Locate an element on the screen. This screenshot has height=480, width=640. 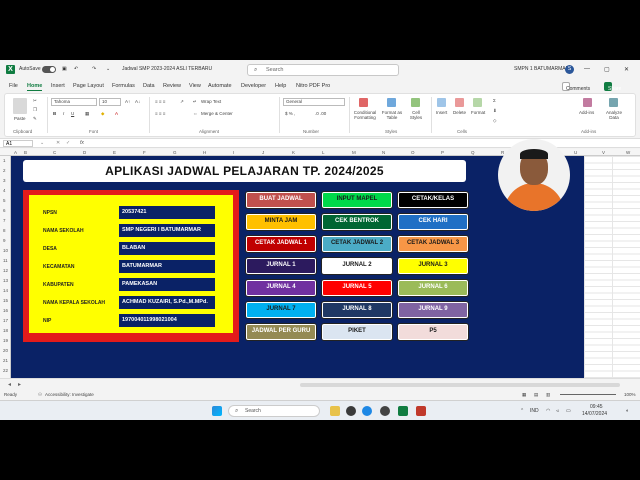
clear-icon: ◇ is located at coordinates (494, 121).